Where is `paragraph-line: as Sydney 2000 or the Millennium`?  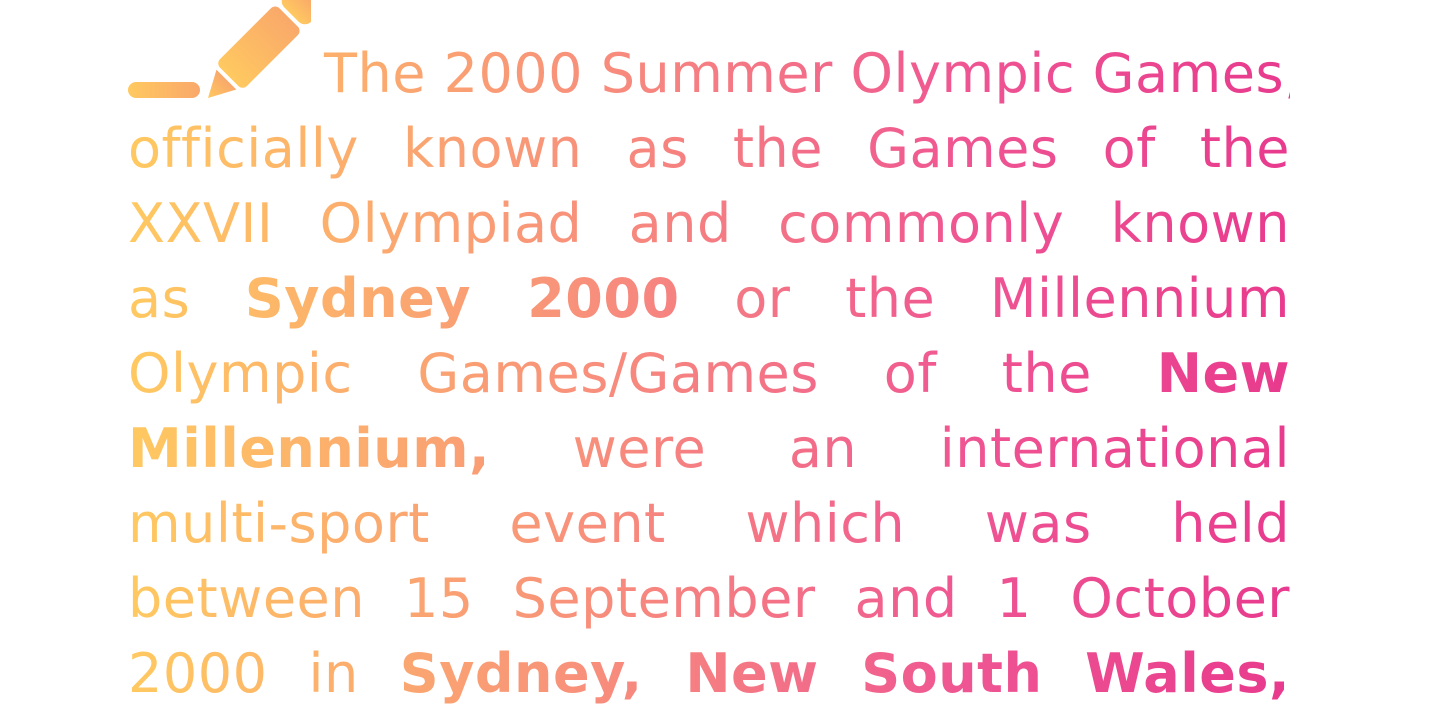 paragraph-line: as Sydney 2000 or the Millennium is located at coordinates (709, 298).